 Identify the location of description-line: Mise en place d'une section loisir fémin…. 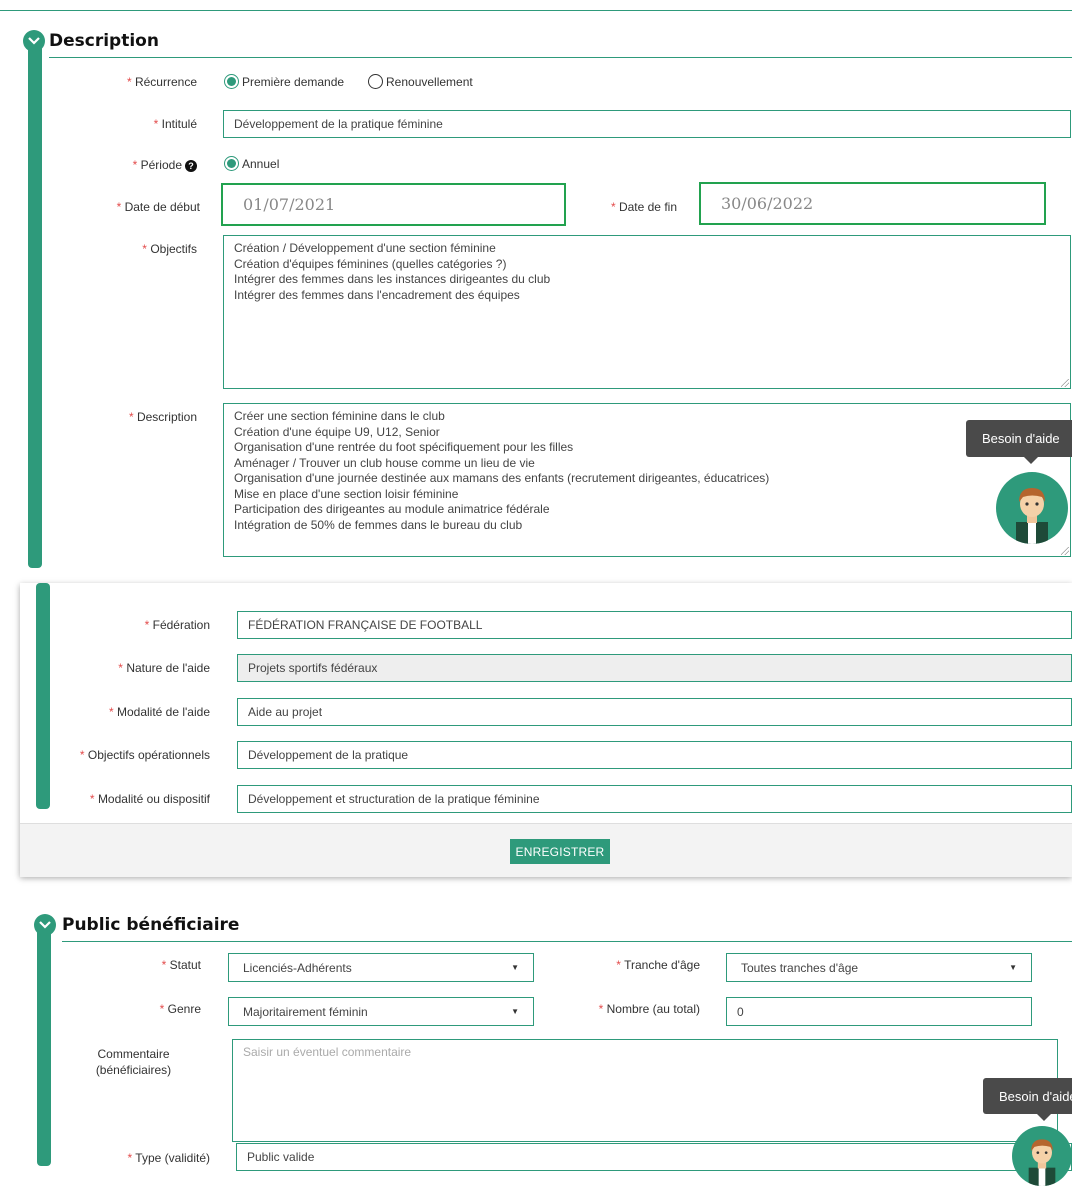
(346, 493).